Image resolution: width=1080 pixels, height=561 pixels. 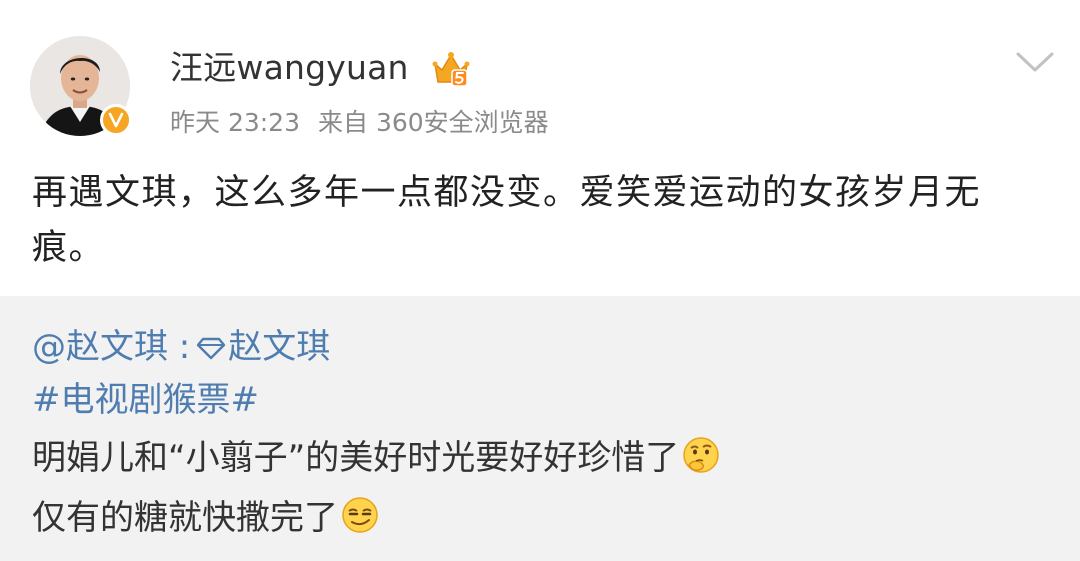 I want to click on repost-text-line-2: 仅有的糖就快撒完了, so click(x=206, y=518).